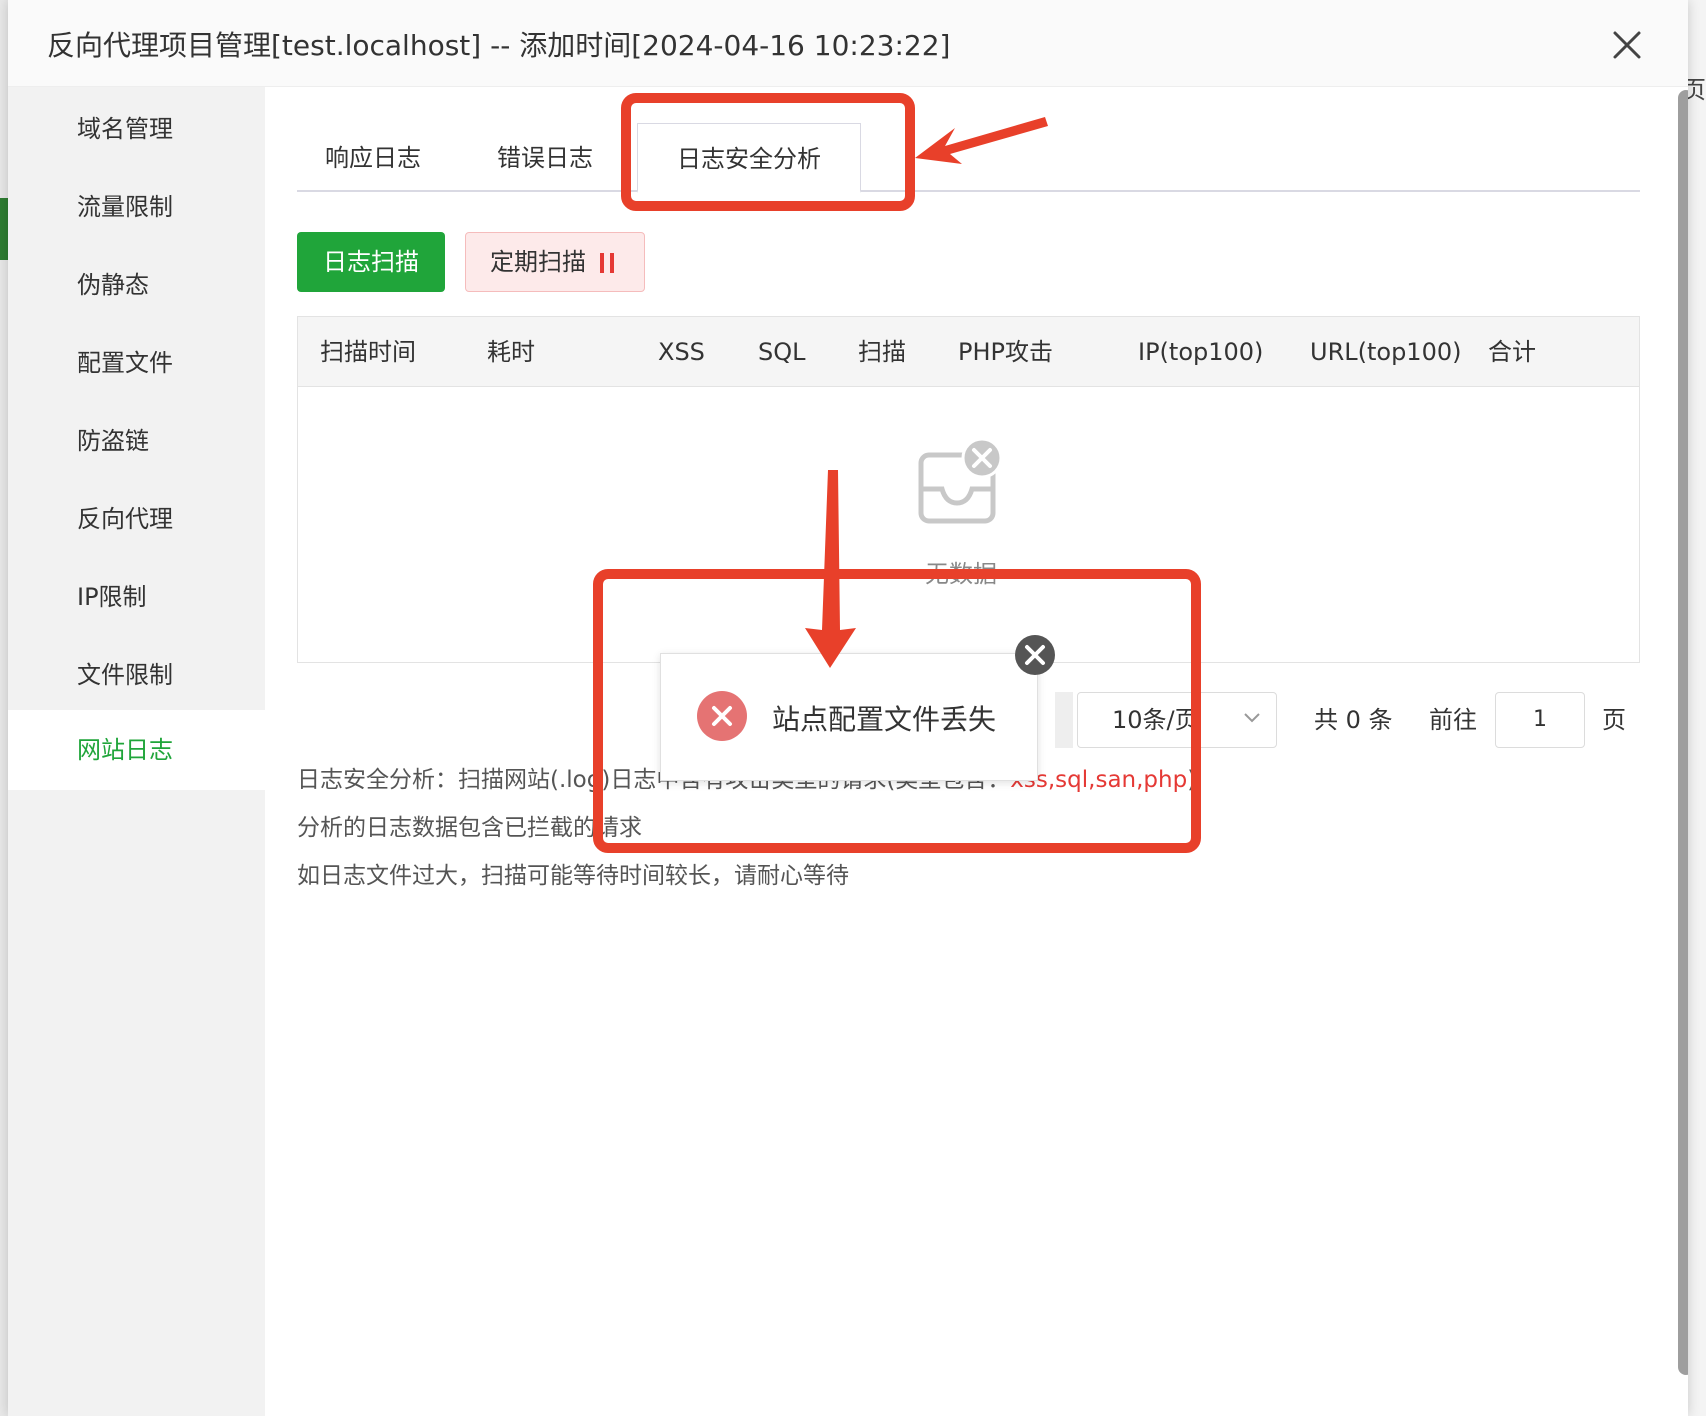  Describe the element at coordinates (1201, 352) in the screenshot. I see `column-header-ip-top100: IP(top100)` at that location.